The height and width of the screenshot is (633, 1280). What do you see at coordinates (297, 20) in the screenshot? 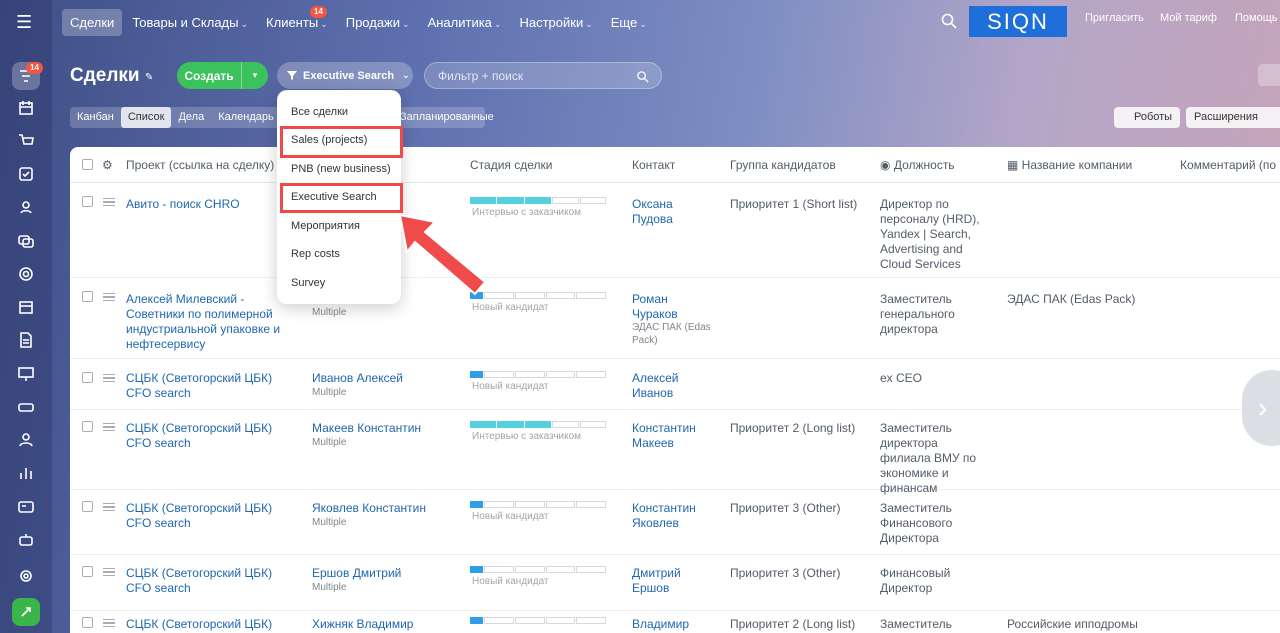
I see `nav-clients: Клиенты ⌄ 14` at bounding box center [297, 20].